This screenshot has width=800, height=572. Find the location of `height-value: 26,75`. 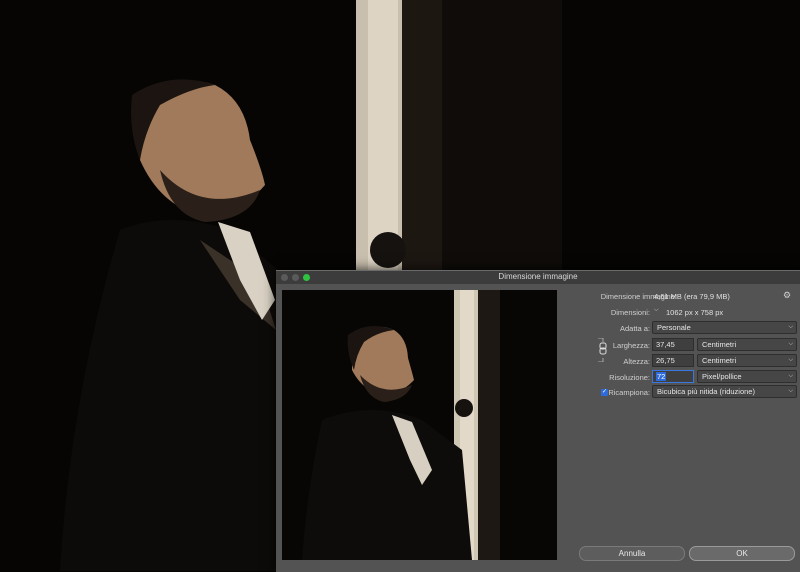

height-value: 26,75 is located at coordinates (665, 360).